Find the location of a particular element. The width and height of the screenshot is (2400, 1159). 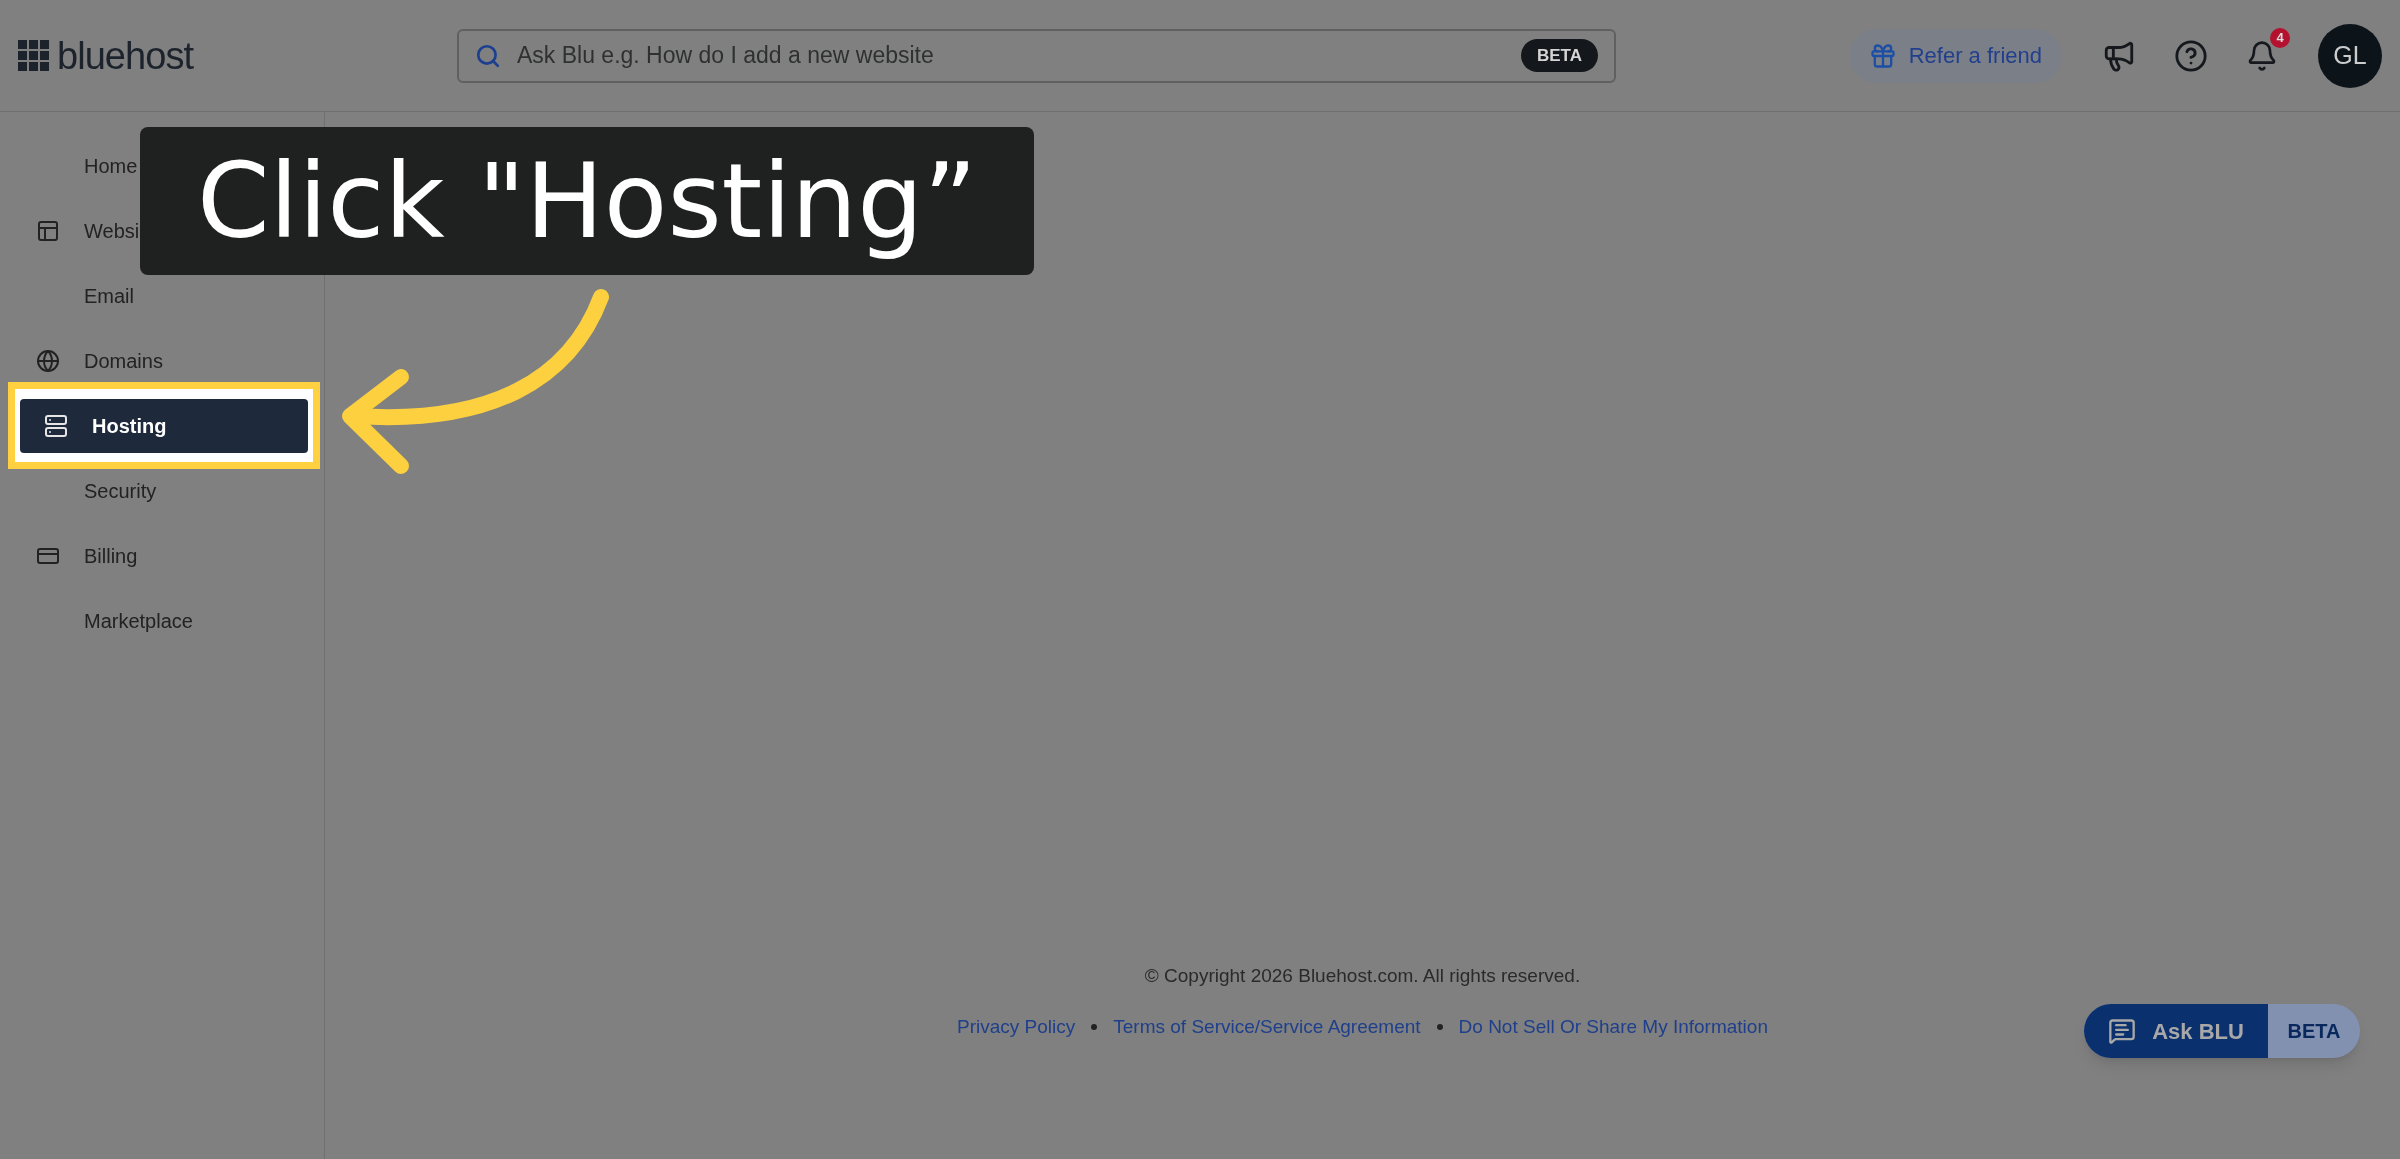

sidebar-item: Domains is located at coordinates (87, 360).